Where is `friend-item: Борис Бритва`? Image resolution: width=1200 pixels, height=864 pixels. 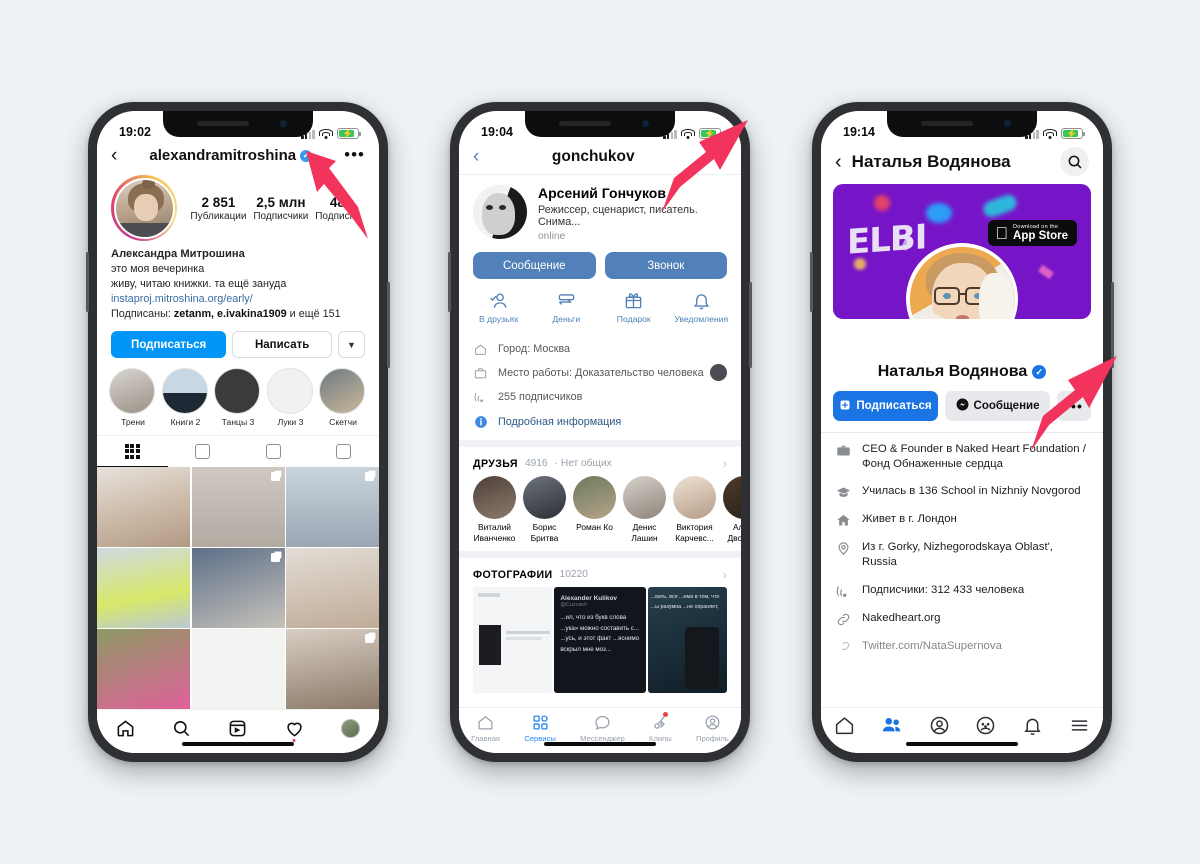
friend-item: Борис Бритва is located at coordinates (544, 509).